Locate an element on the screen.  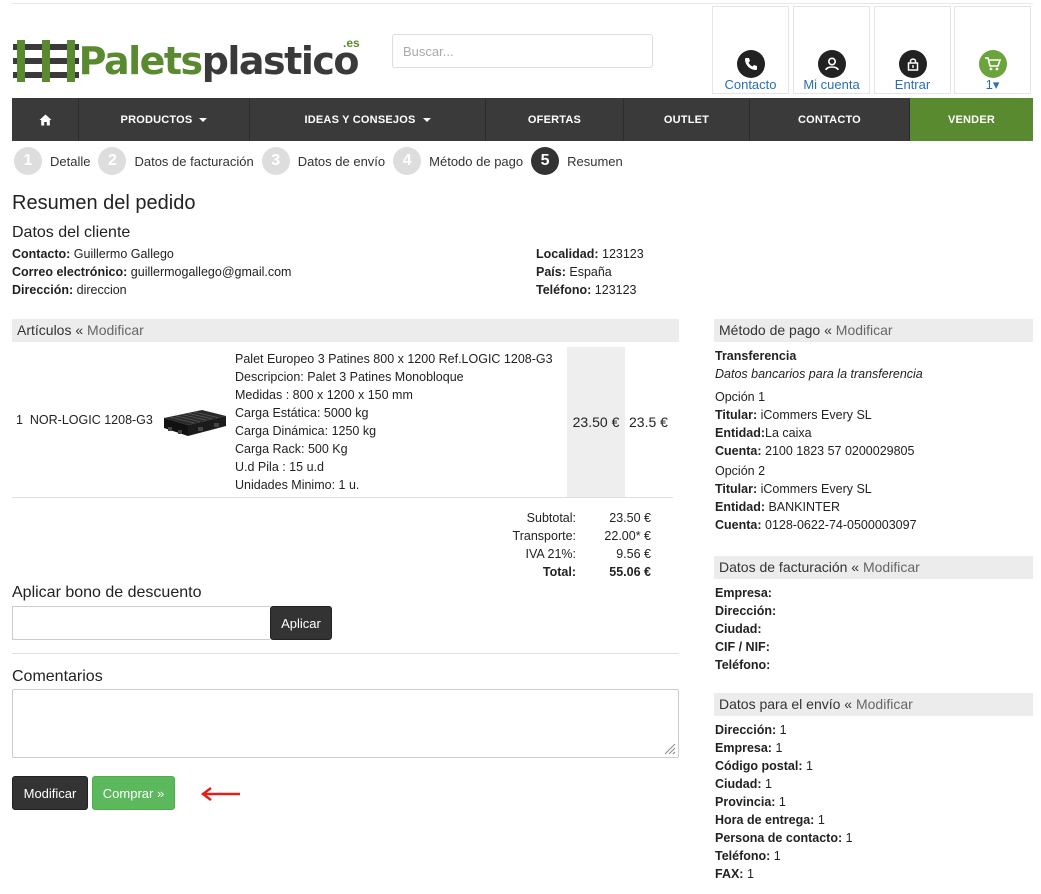
shipping-city: Ciudad: 1 is located at coordinates (743, 784).